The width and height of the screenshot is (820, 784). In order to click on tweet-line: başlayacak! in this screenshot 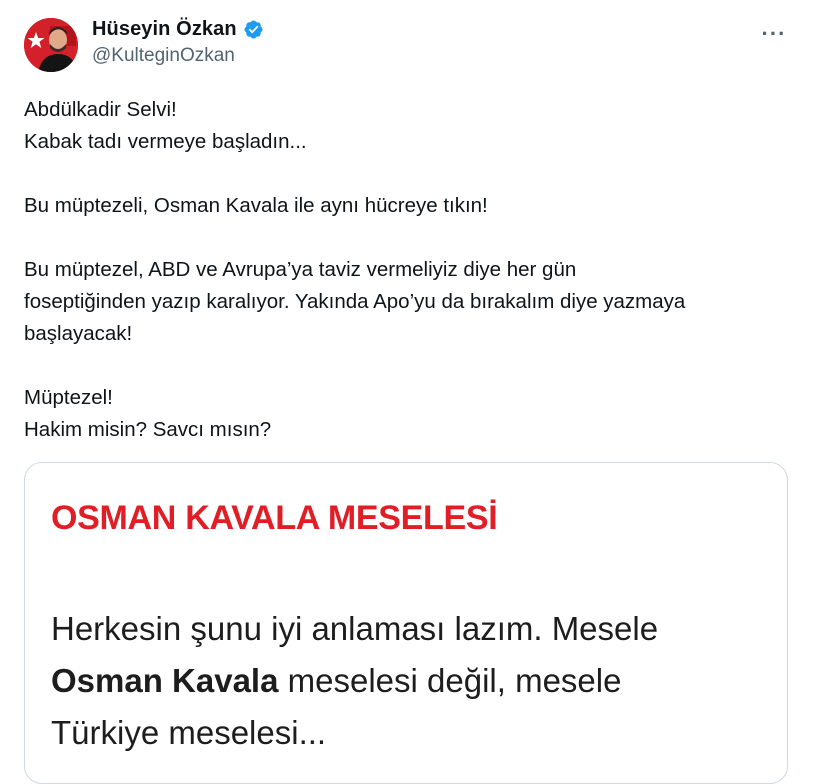, I will do `click(78, 333)`.